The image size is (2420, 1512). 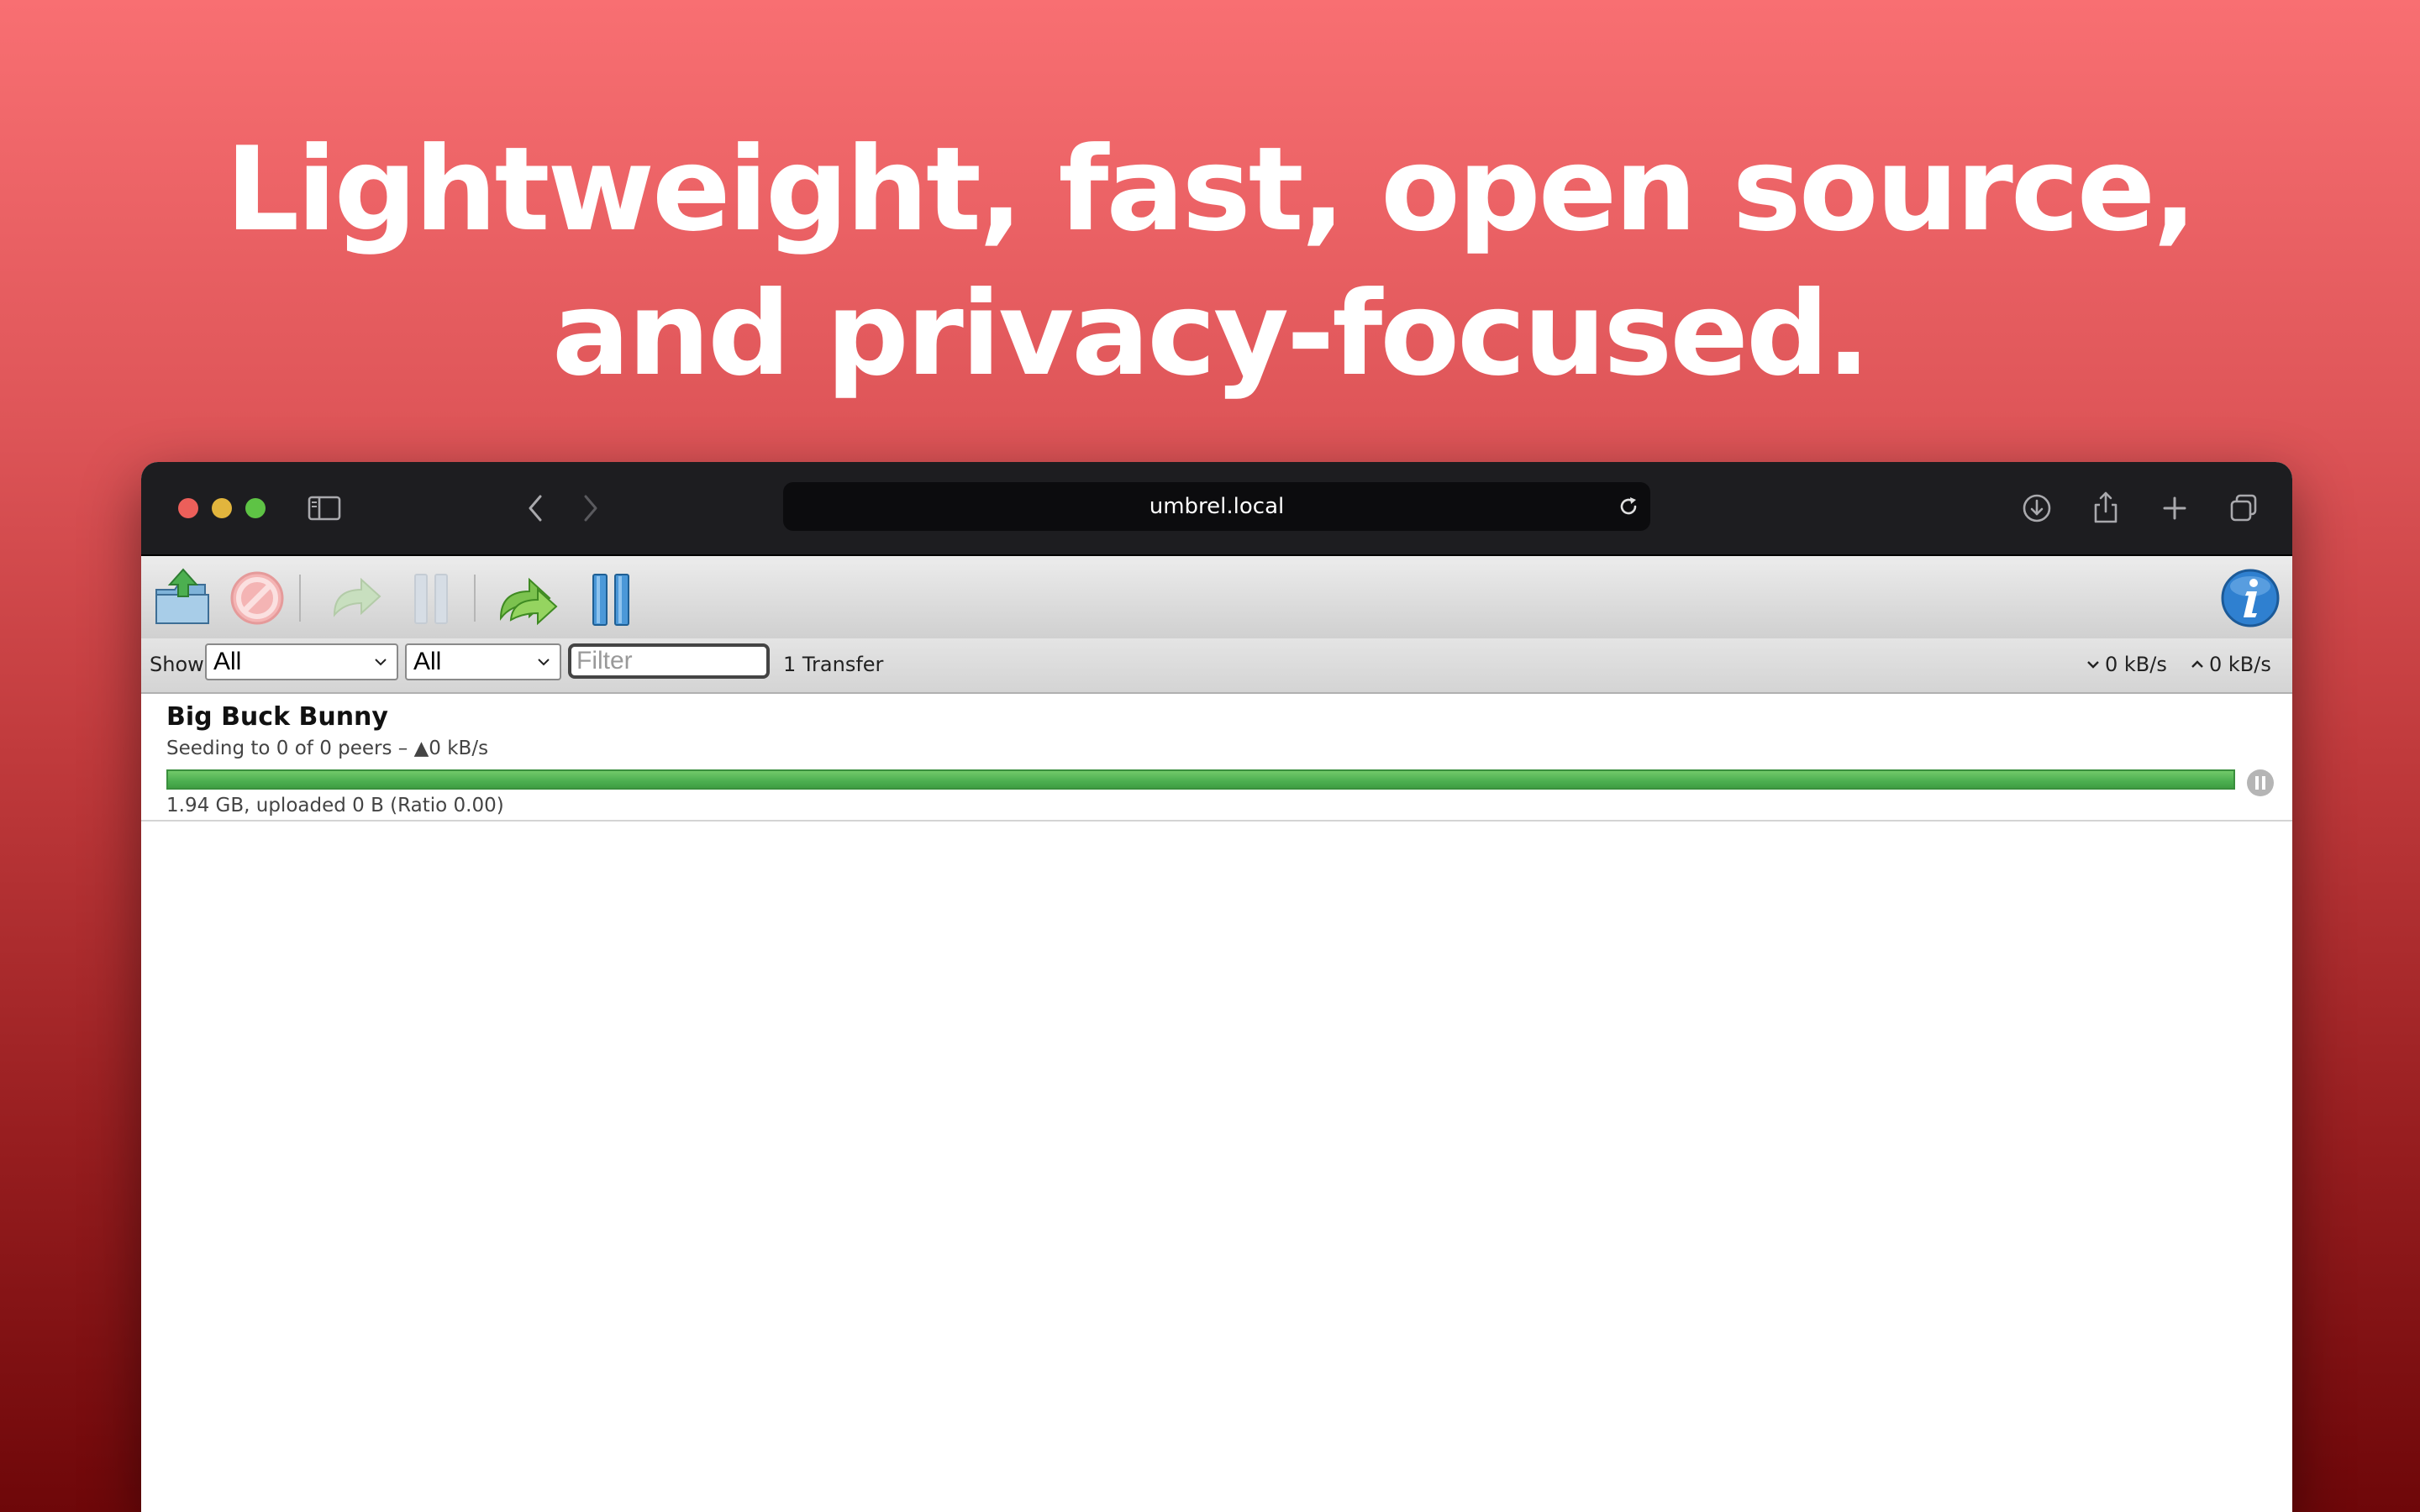 What do you see at coordinates (2174, 508) in the screenshot?
I see `new-tab-icon` at bounding box center [2174, 508].